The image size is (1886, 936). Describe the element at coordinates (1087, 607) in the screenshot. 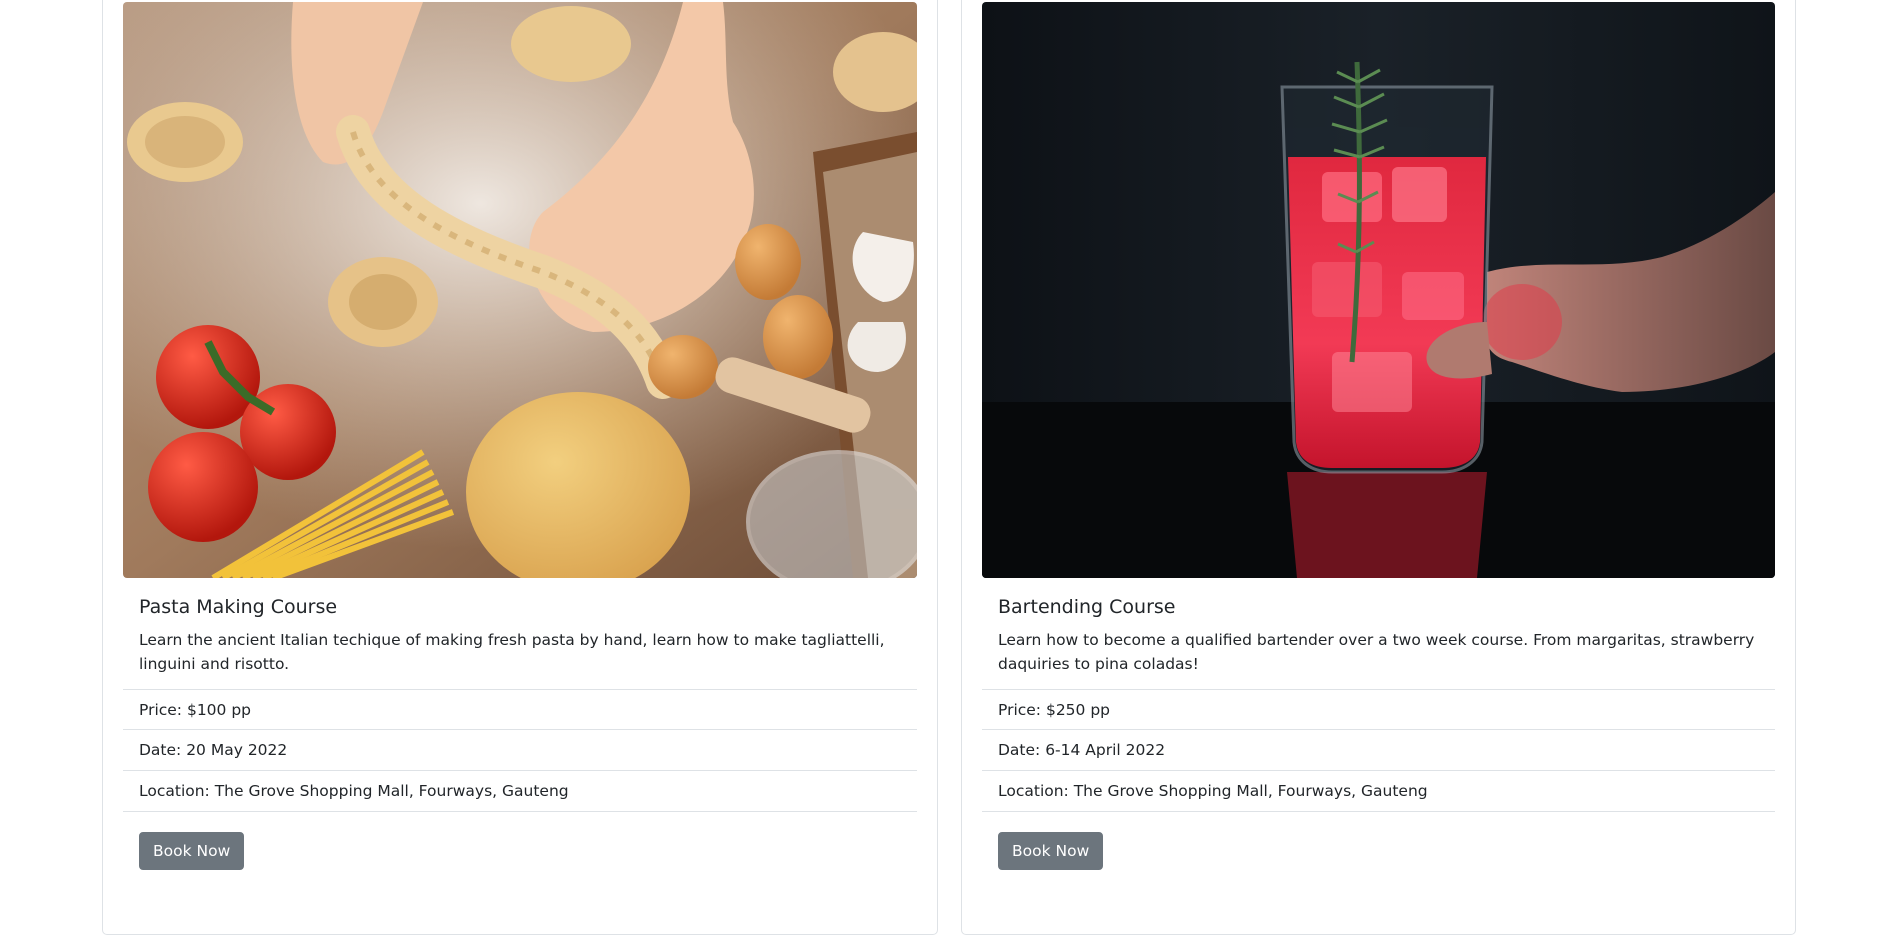

I see `card-title: Bartending Course` at that location.